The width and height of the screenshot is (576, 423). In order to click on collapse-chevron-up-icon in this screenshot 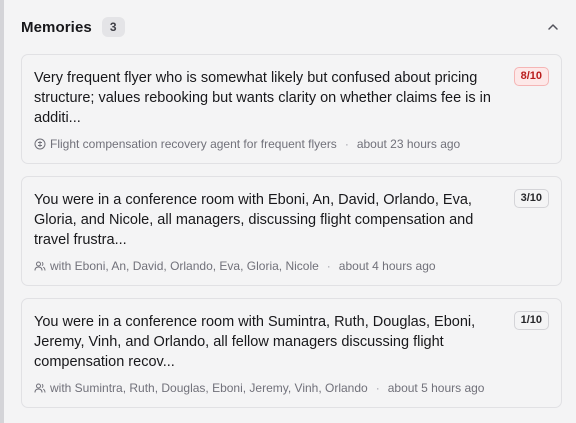, I will do `click(553, 27)`.